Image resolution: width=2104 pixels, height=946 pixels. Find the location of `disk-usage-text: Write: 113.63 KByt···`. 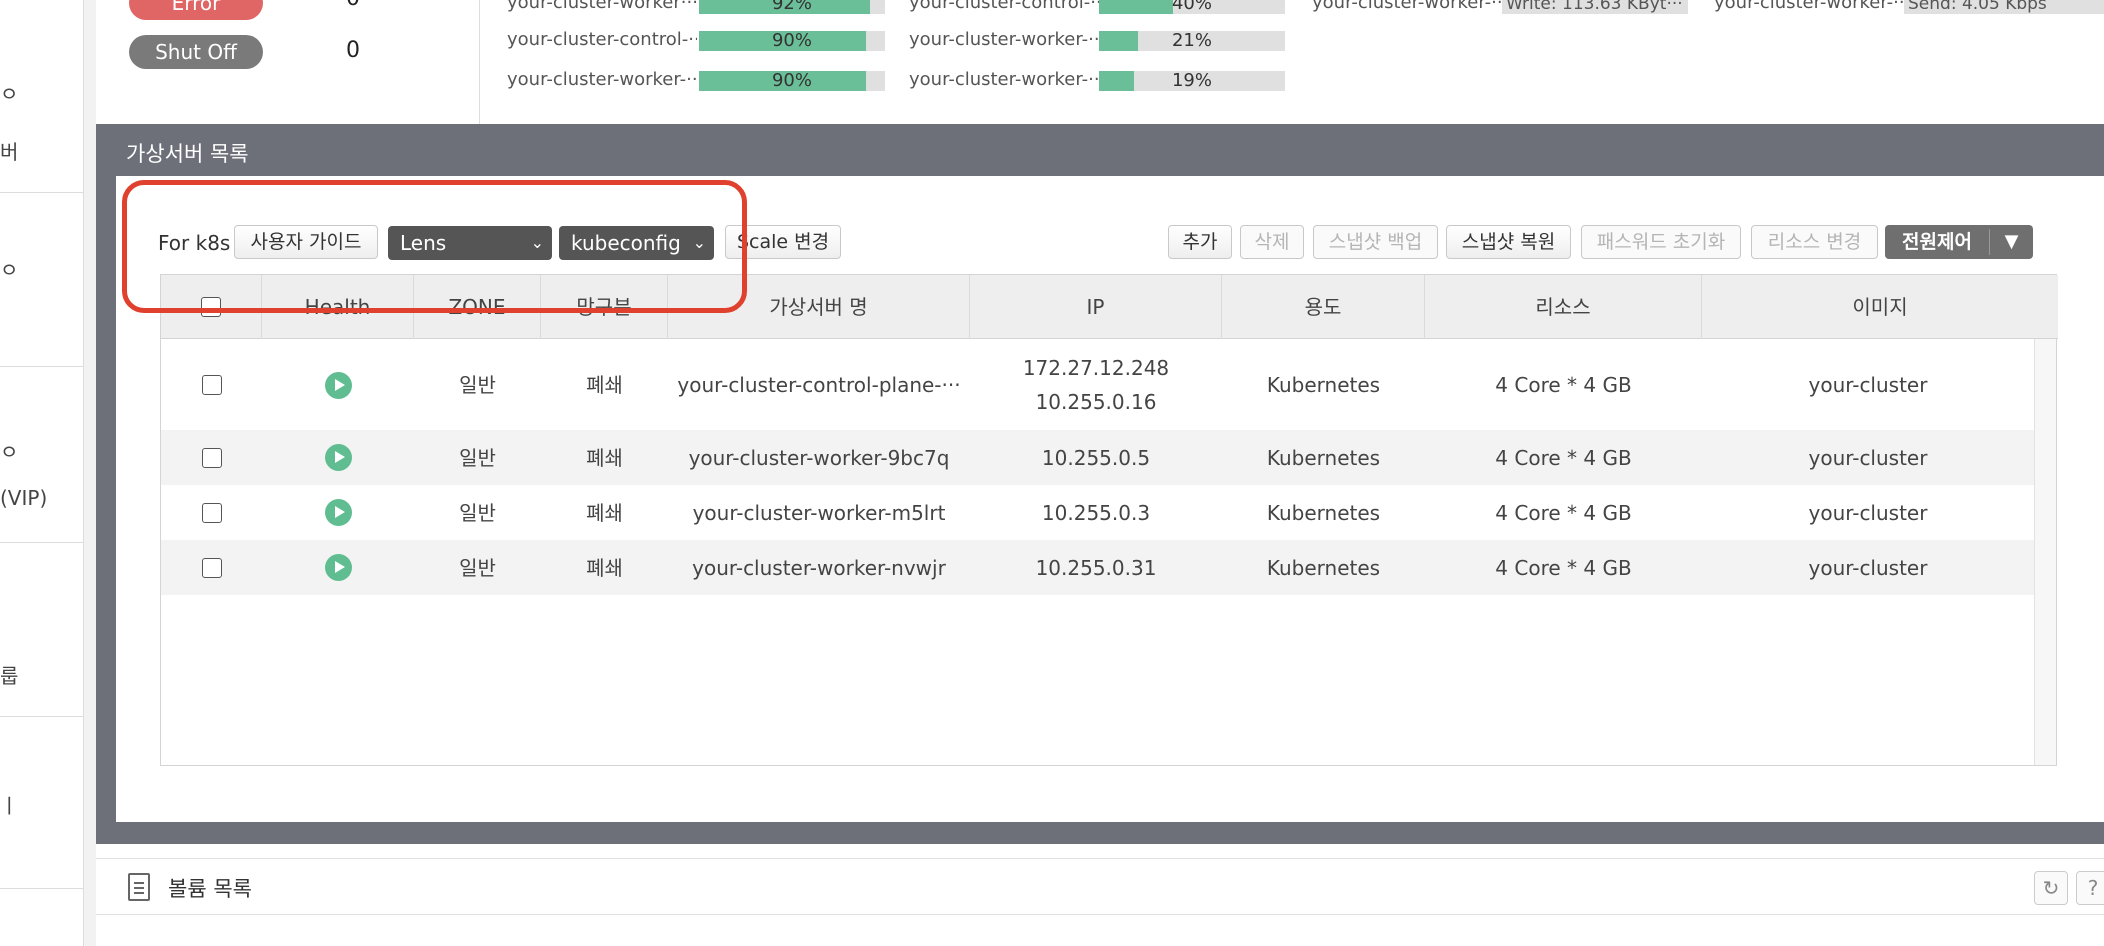

disk-usage-text: Write: 113.63 KByt··· is located at coordinates (1595, 7).